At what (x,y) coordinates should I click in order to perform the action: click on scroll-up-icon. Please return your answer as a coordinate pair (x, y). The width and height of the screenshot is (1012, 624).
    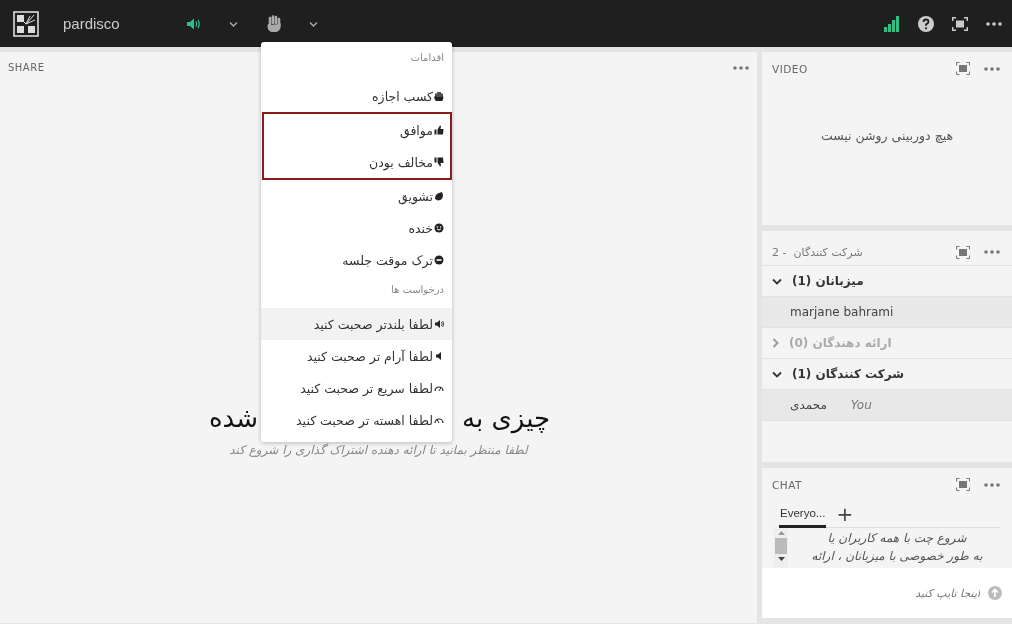
    Looking at the image, I should click on (781, 533).